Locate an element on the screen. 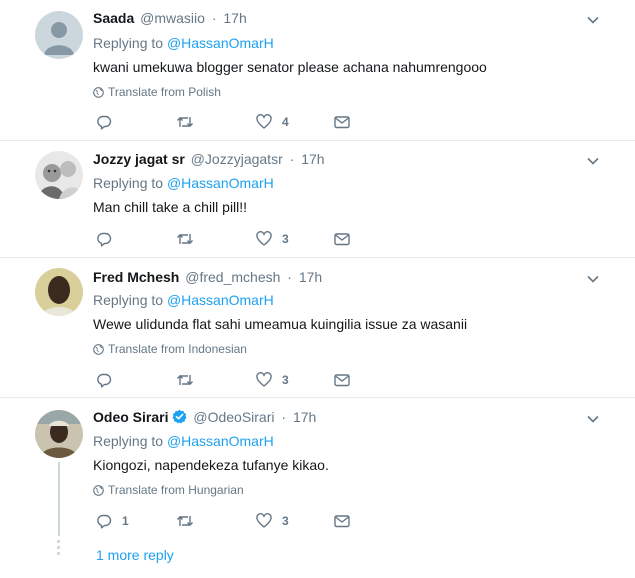 The image size is (635, 578). translate-link: Translate from Polish is located at coordinates (157, 92).